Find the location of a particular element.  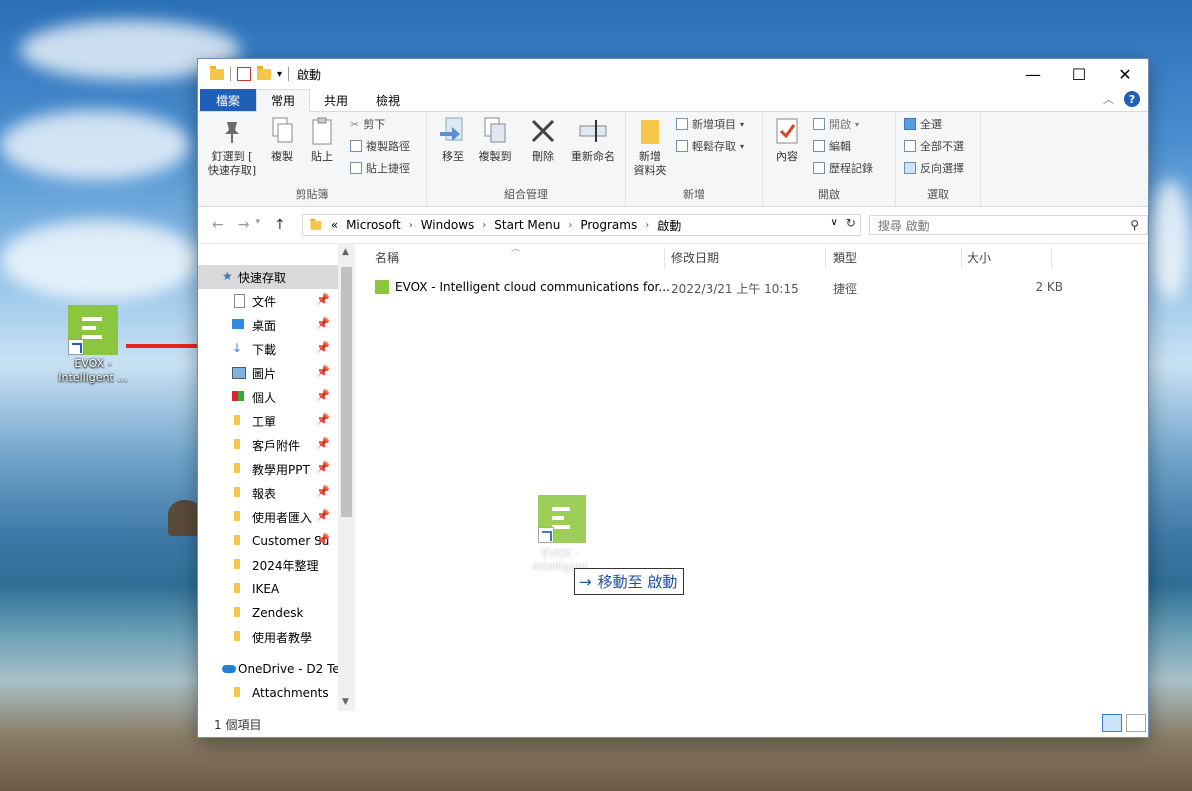

back-arrow-icon: ← is located at coordinates (218, 225).